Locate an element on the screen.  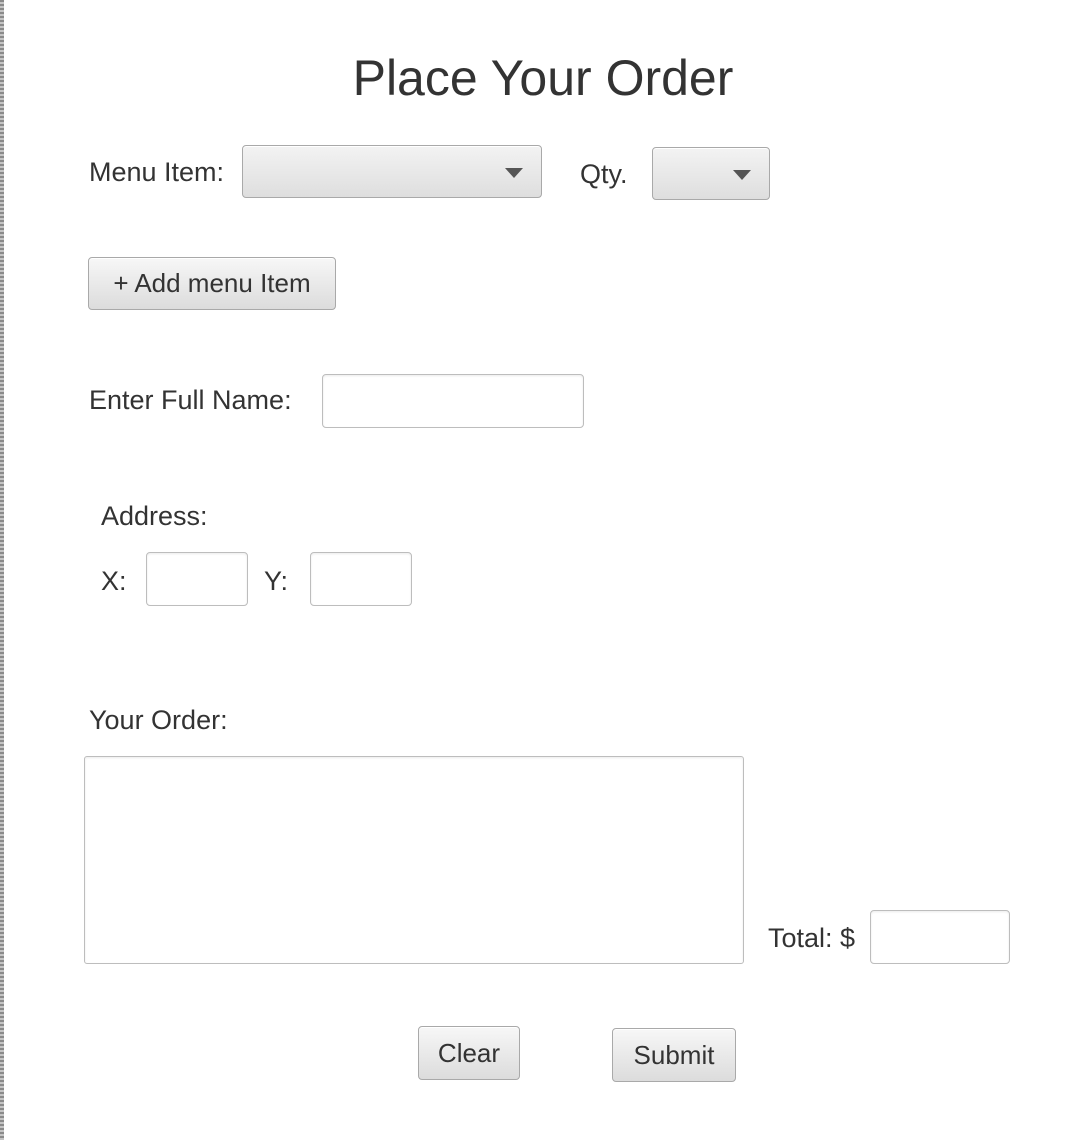
address-y-input is located at coordinates (361, 579).